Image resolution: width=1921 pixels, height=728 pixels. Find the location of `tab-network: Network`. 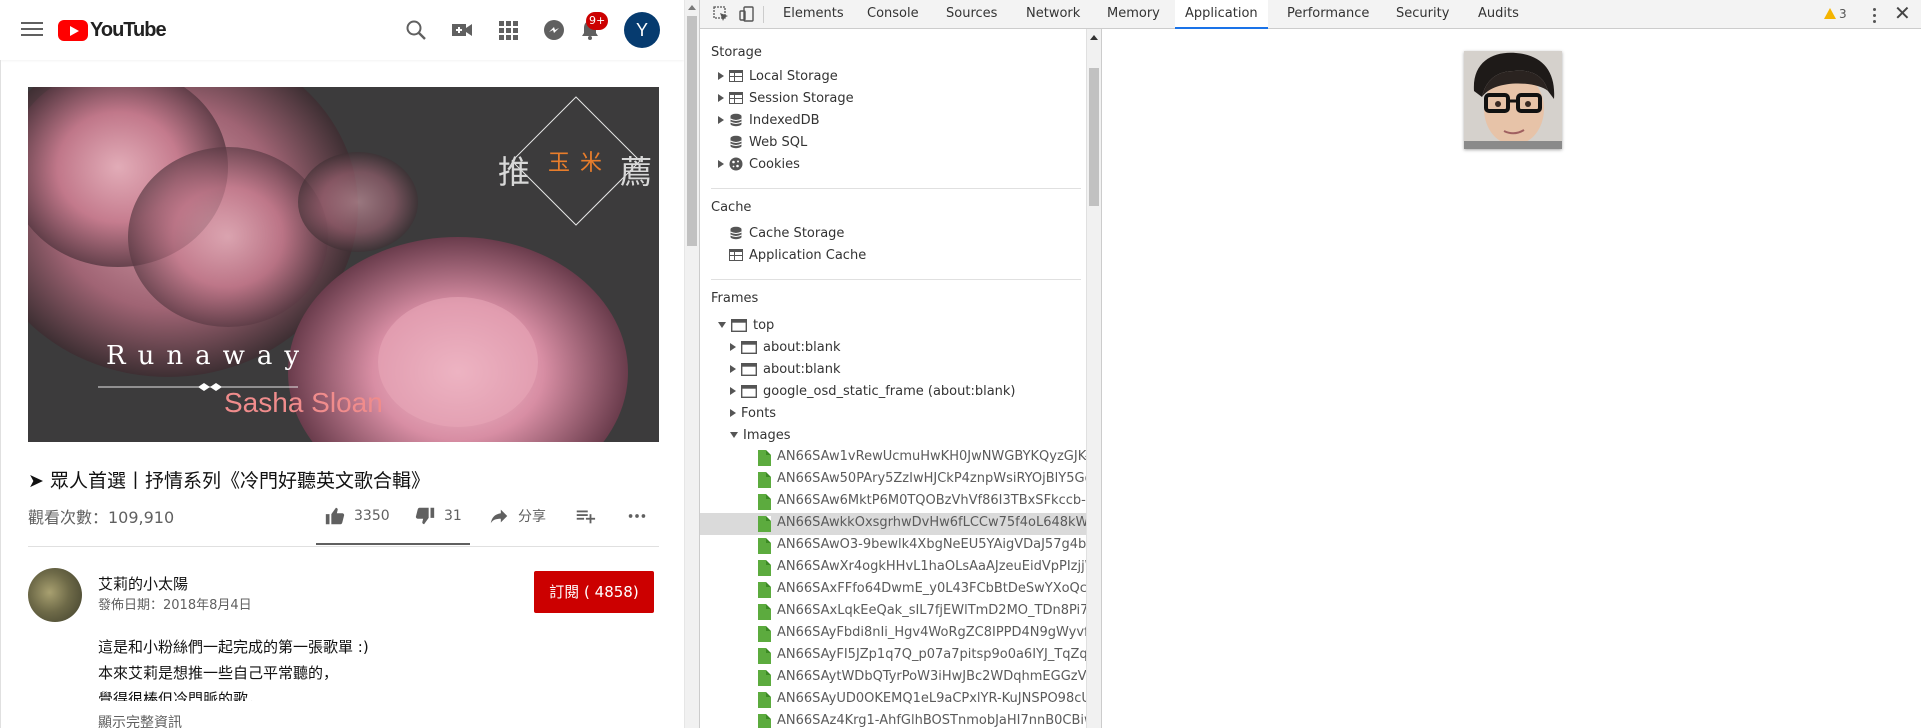

tab-network: Network is located at coordinates (1053, 14).